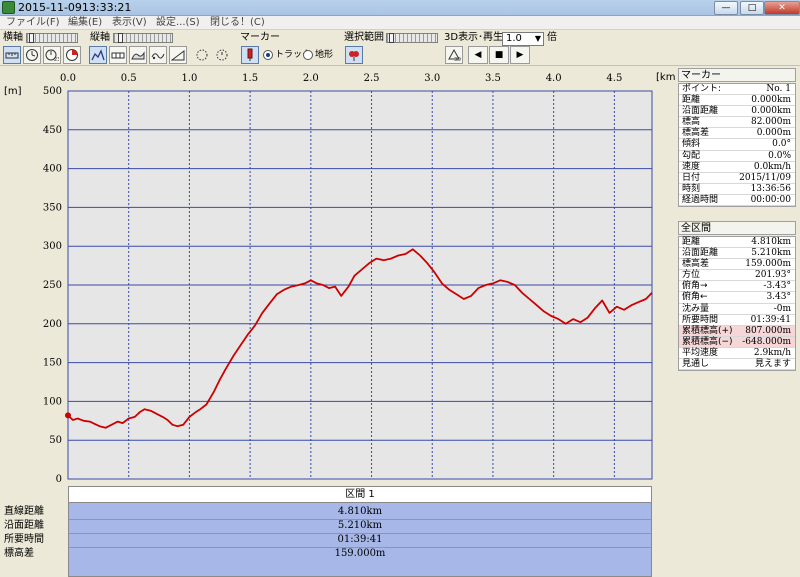 This screenshot has height=577, width=800. I want to click on marker-label: マーカー, so click(260, 37).